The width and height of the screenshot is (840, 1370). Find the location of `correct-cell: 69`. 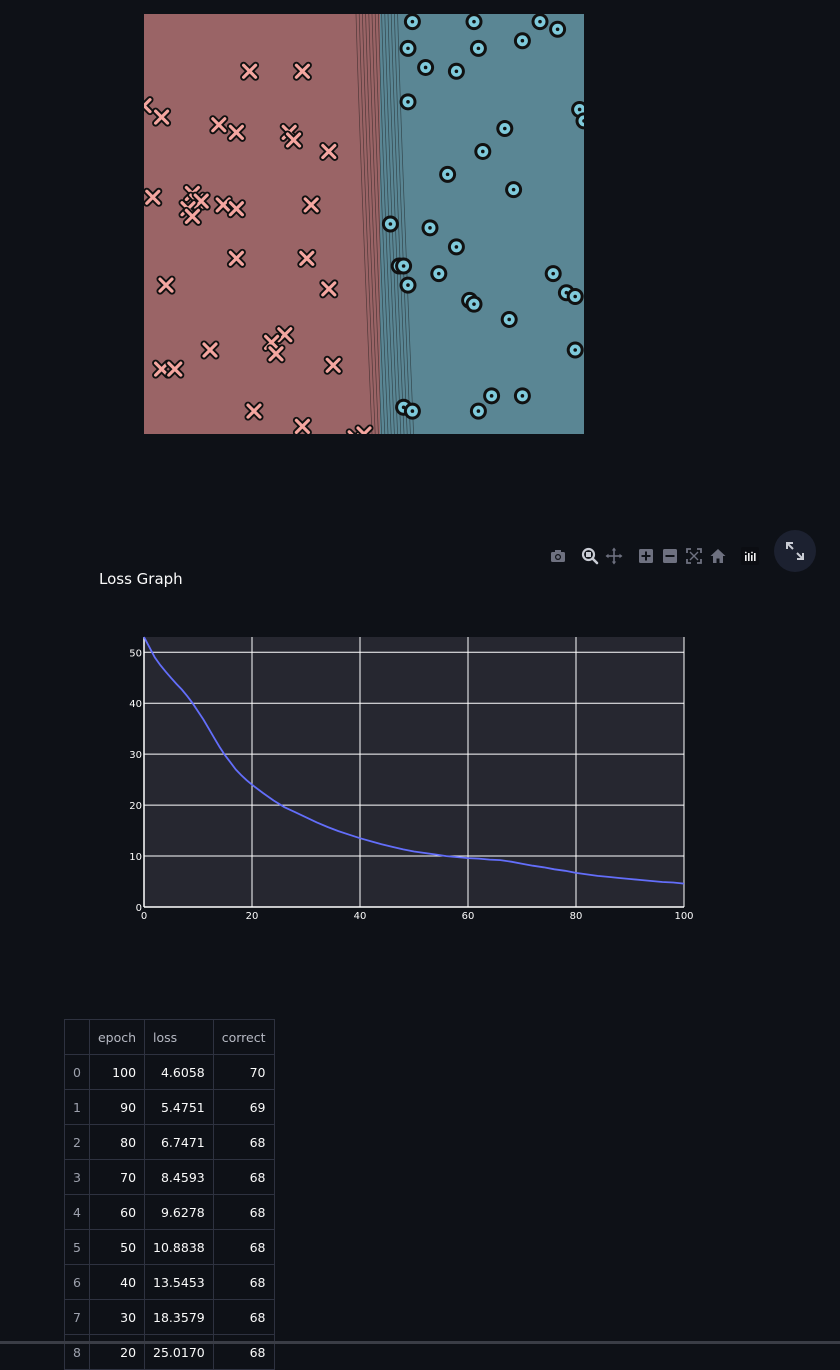

correct-cell: 69 is located at coordinates (243, 1107).